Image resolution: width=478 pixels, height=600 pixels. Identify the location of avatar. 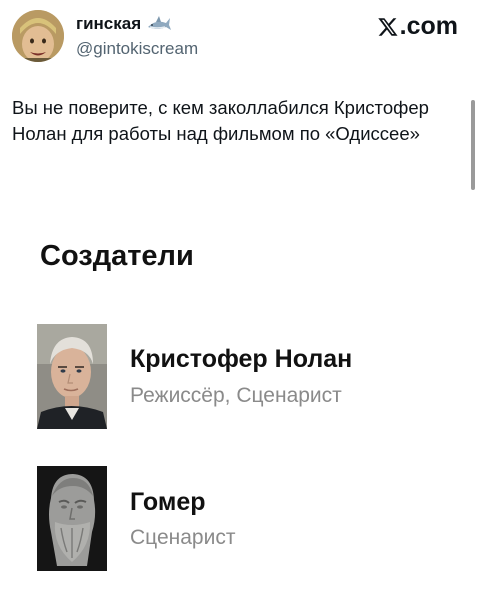
(38, 36).